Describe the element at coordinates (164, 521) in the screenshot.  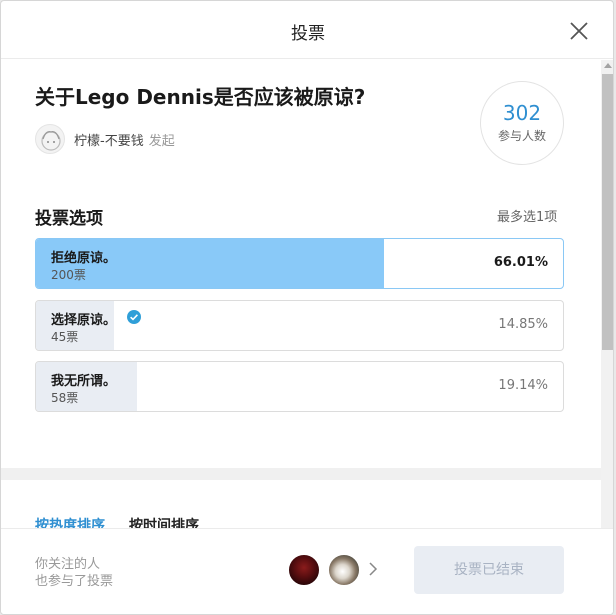
I see `sort-tab-time: 按时间排序` at that location.